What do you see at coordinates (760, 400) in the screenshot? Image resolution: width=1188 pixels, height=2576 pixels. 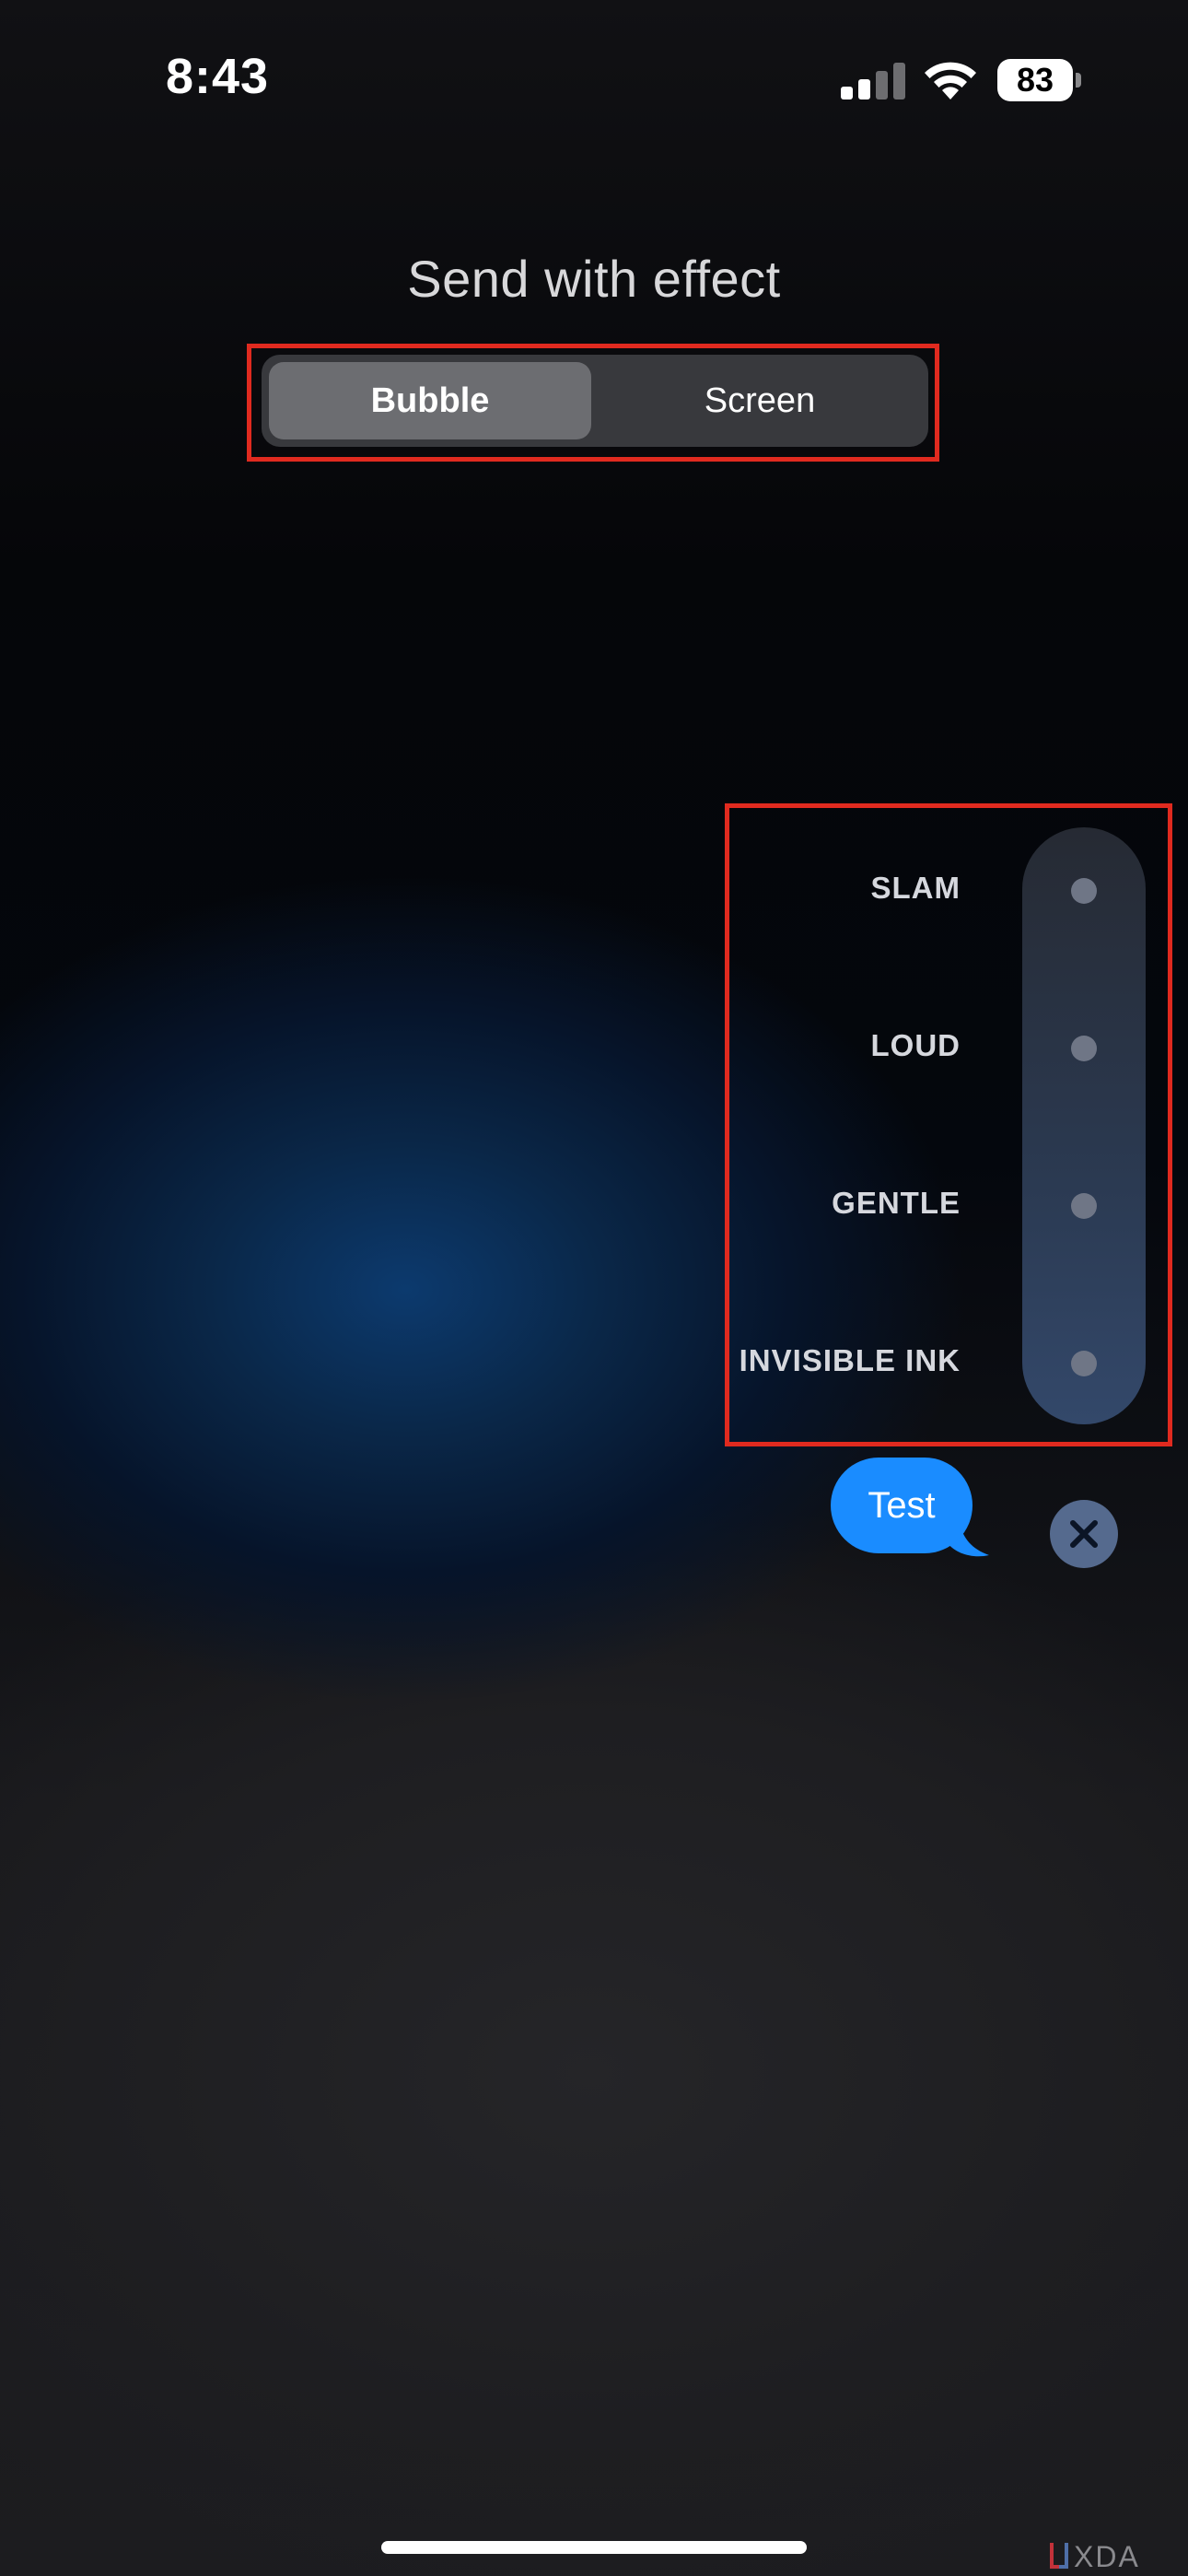 I see `tab-screen: Screen` at bounding box center [760, 400].